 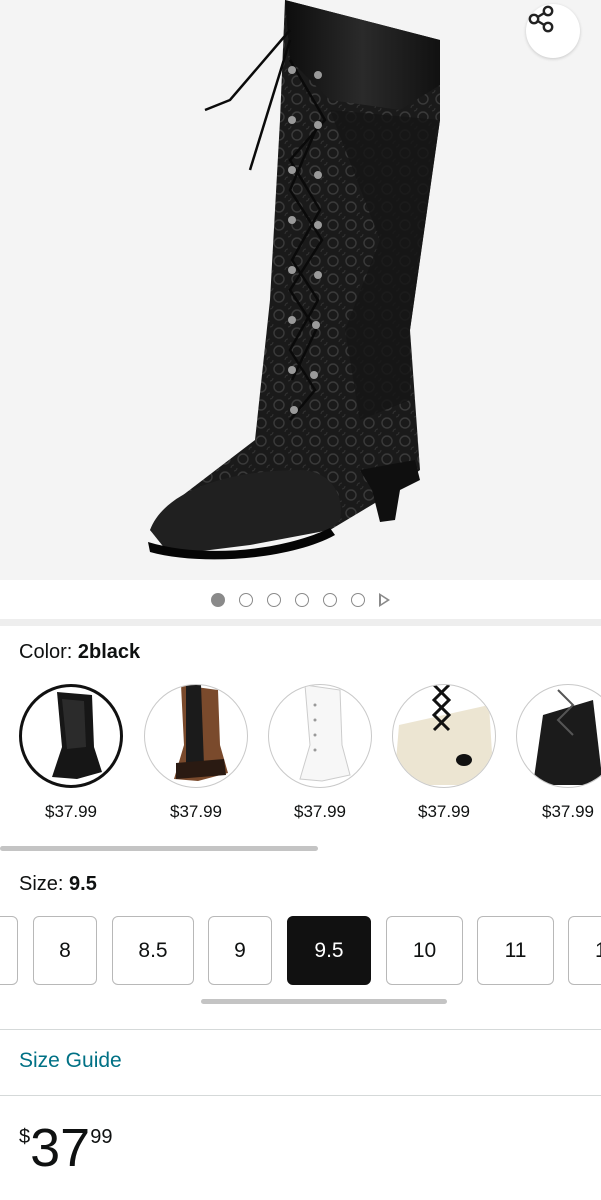 What do you see at coordinates (541, 19) in the screenshot?
I see `share-icon` at bounding box center [541, 19].